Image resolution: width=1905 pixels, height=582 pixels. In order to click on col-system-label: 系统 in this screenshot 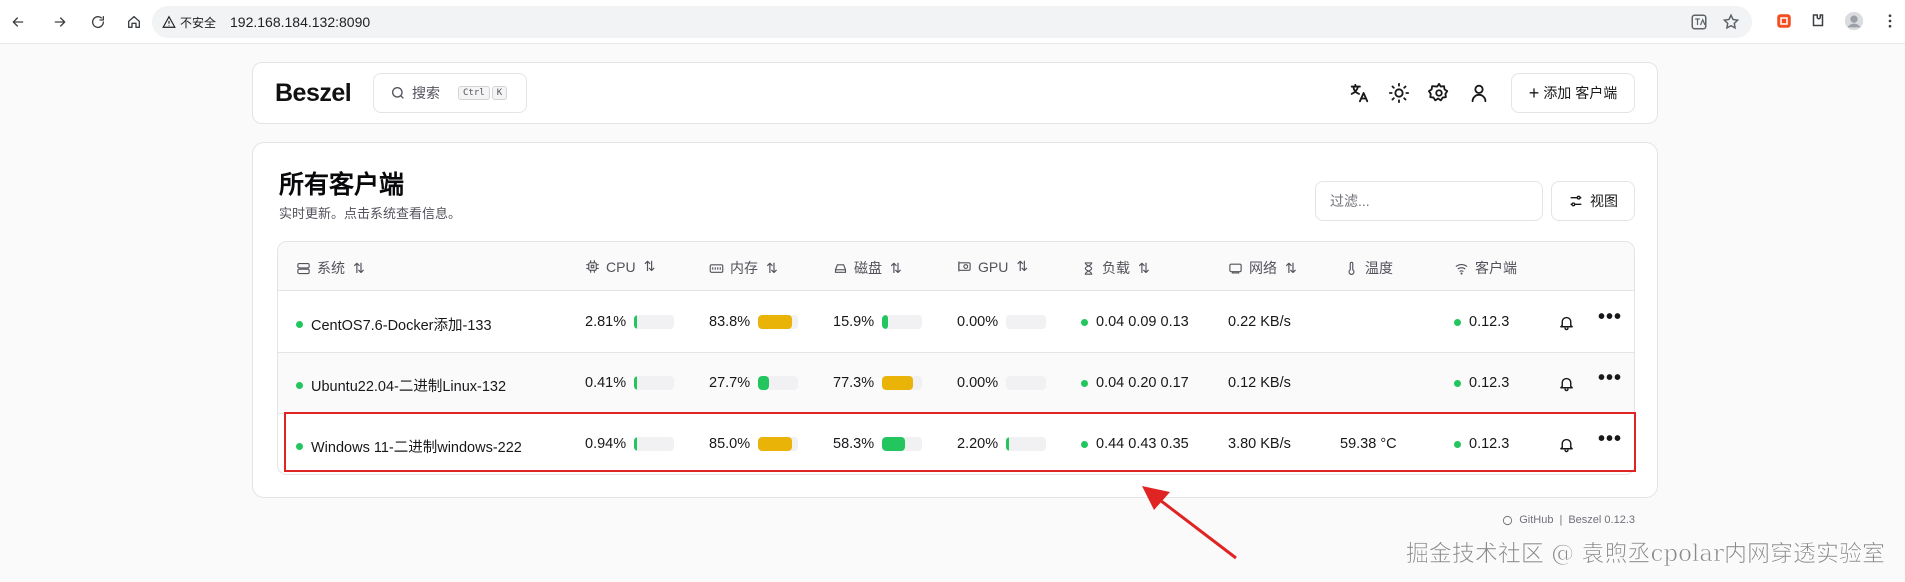, I will do `click(331, 268)`.